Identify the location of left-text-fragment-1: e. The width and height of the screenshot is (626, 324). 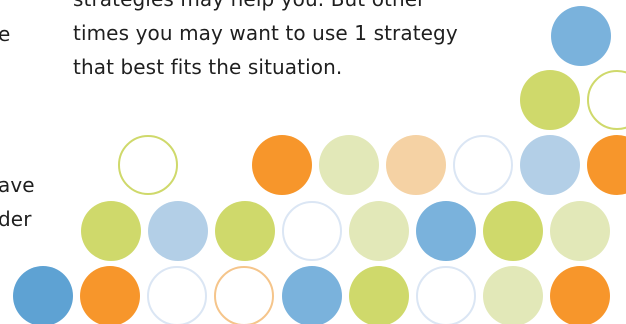
(5, 34).